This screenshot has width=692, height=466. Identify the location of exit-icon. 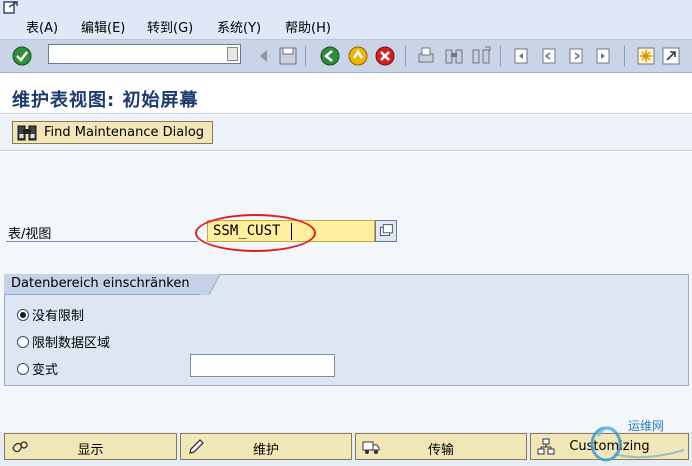
(358, 56).